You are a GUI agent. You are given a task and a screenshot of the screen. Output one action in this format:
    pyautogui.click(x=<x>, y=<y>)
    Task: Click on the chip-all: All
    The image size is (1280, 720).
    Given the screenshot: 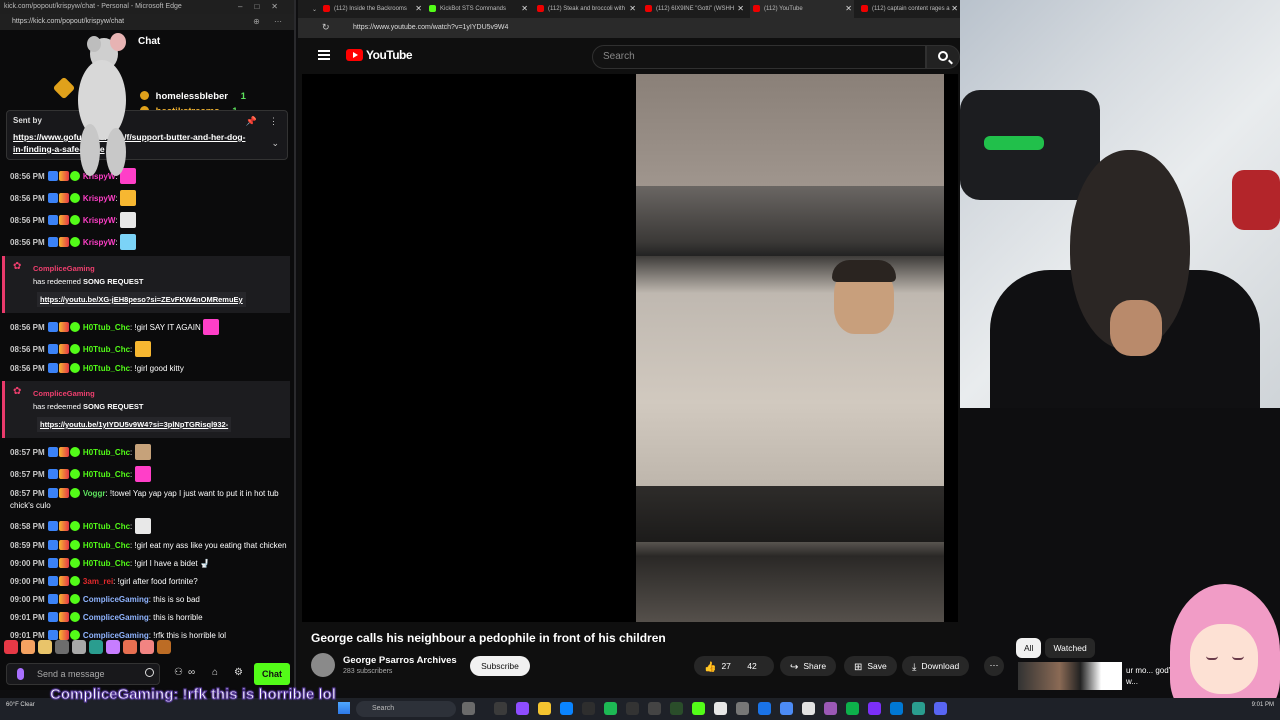 What is the action you would take?
    pyautogui.click(x=1029, y=648)
    